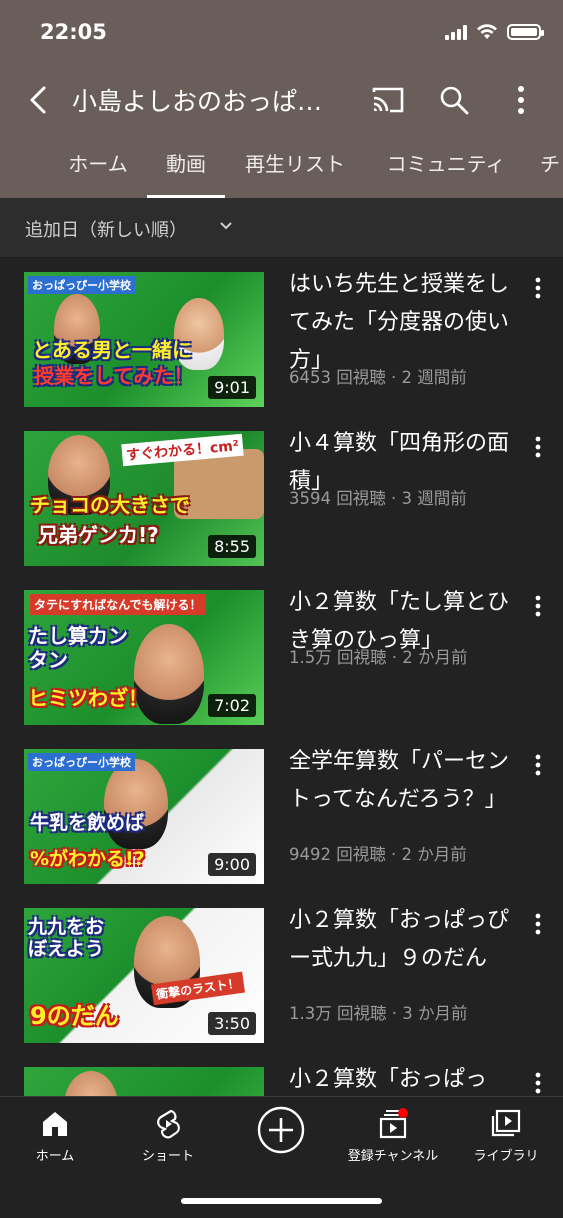 This screenshot has width=563, height=1218. What do you see at coordinates (281, 1081) in the screenshot?
I see `video-list-item: 小２算数「おっぱっ` at bounding box center [281, 1081].